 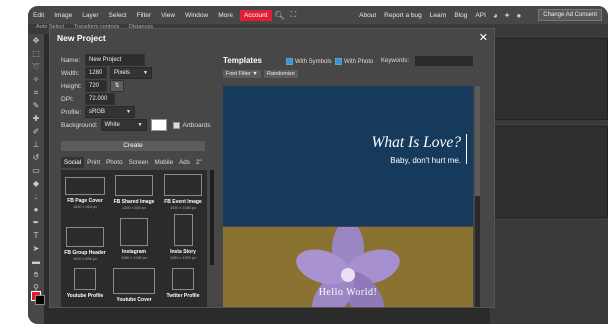 What do you see at coordinates (85, 193) in the screenshot?
I see `preset-item: FB Page Cover 1640 x 664 px` at bounding box center [85, 193].